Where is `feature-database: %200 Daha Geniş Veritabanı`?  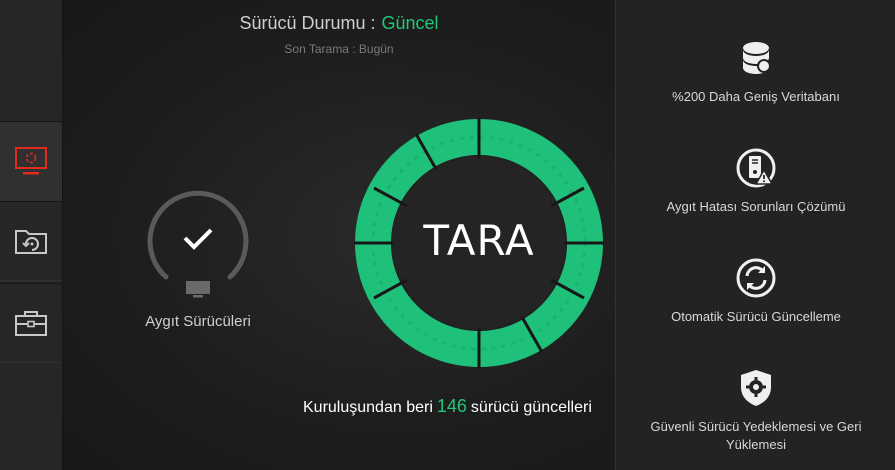 feature-database: %200 Daha Geniş Veritabanı is located at coordinates (755, 72).